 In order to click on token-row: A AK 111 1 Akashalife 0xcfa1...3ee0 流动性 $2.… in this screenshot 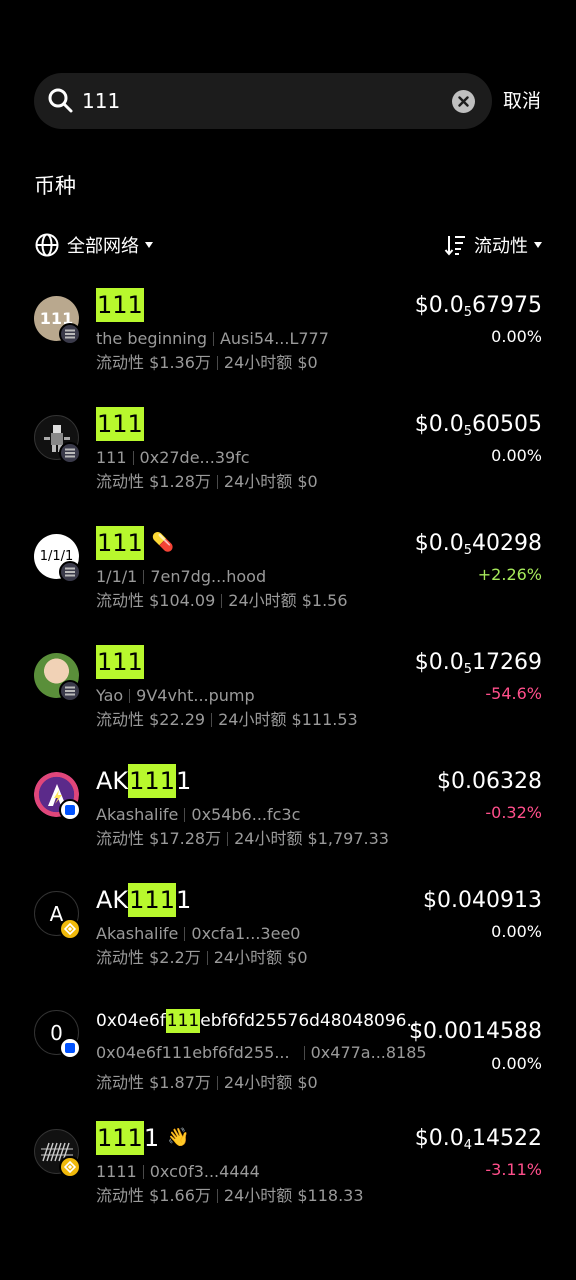, I will do `click(288, 937)`.